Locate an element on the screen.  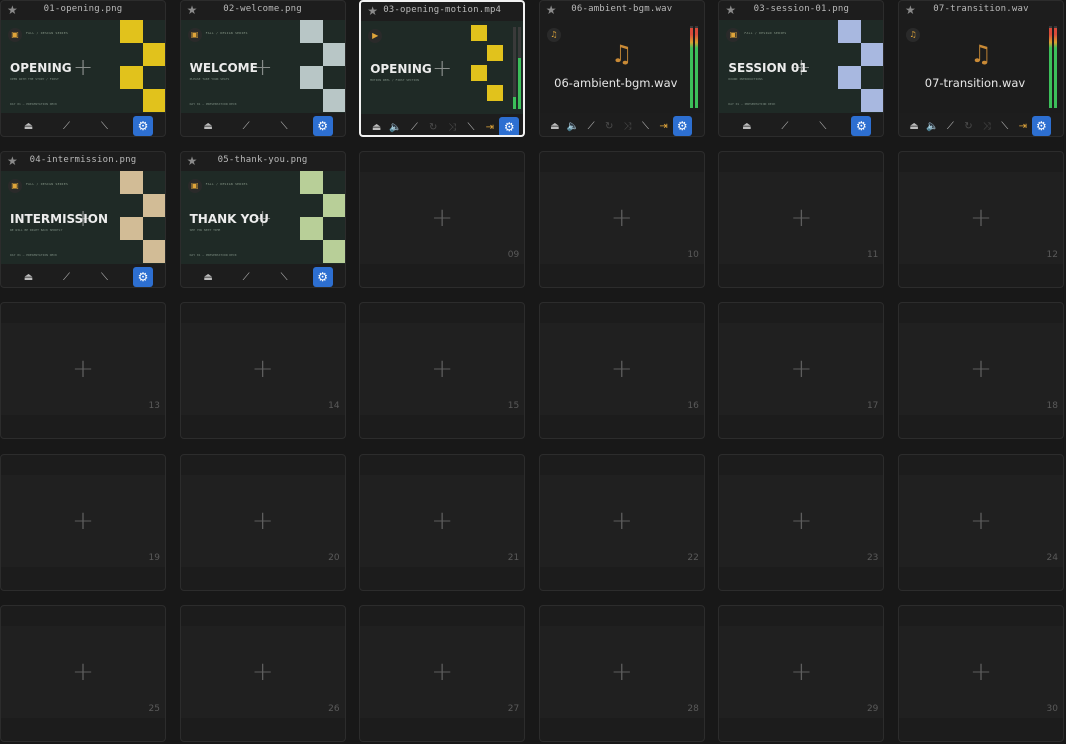
slot-empty: +23 is located at coordinates (801, 522).